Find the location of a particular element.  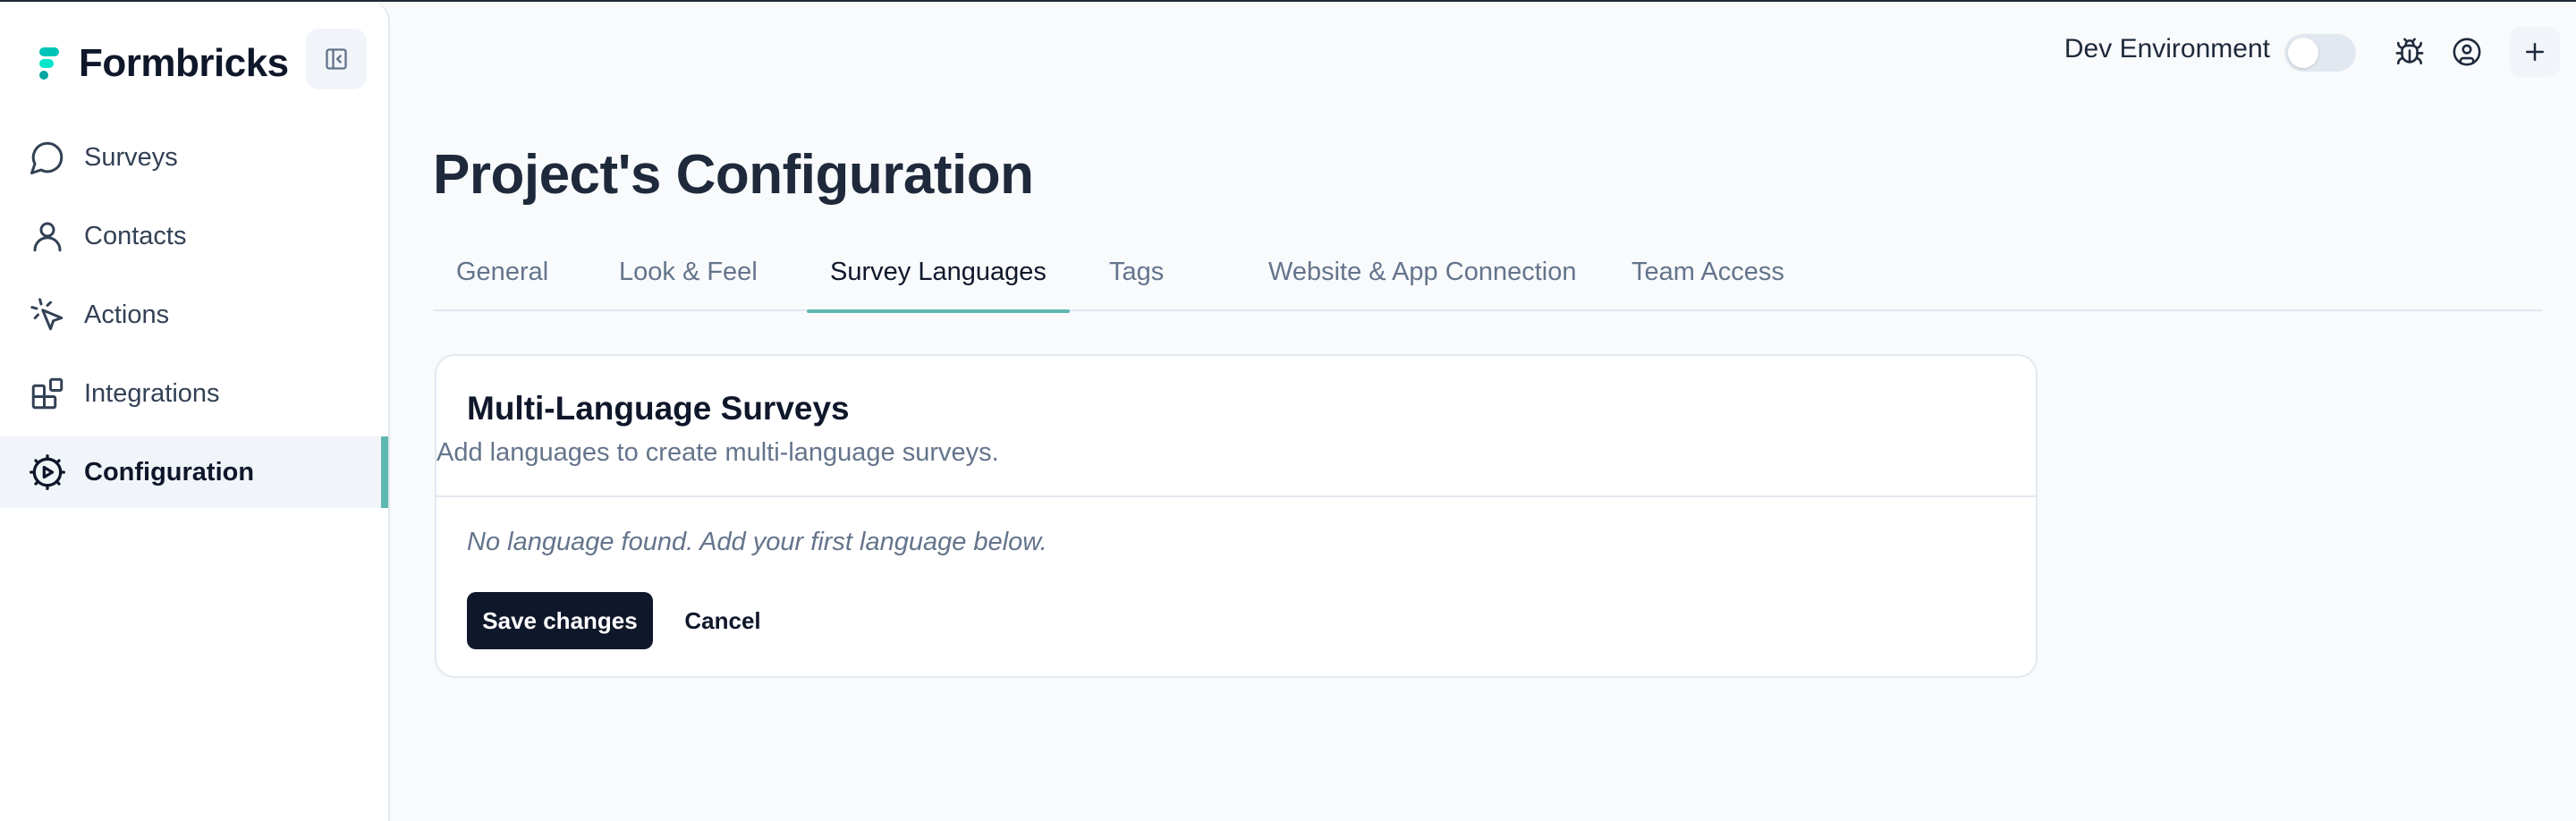

sidebar-collapse-icon is located at coordinates (336, 59).